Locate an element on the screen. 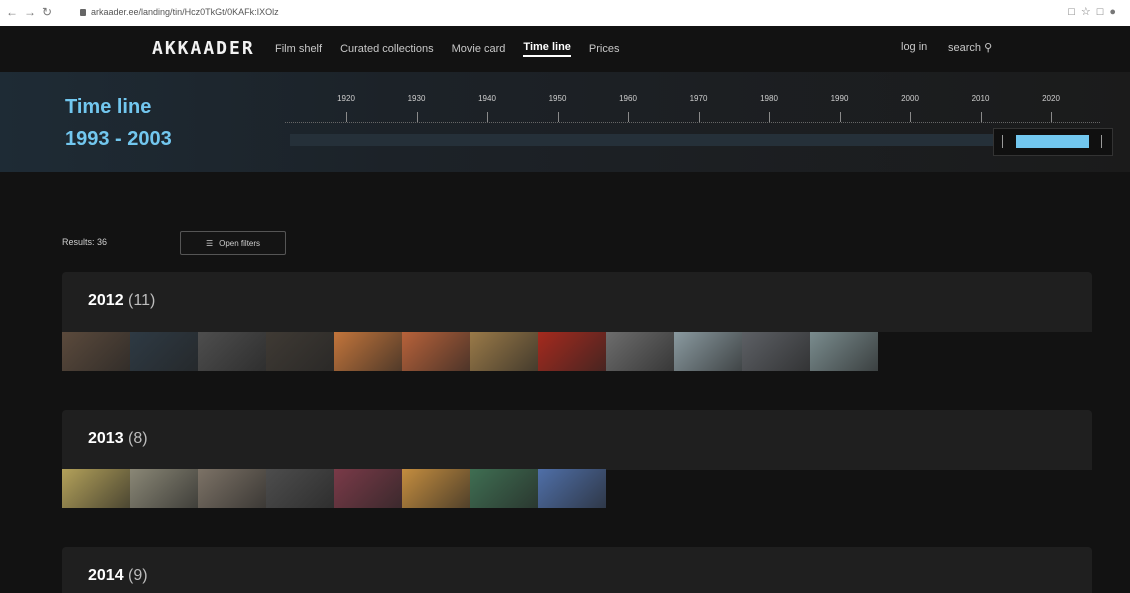 This screenshot has height=593, width=1130. results-count: Results: 36 is located at coordinates (85, 242).